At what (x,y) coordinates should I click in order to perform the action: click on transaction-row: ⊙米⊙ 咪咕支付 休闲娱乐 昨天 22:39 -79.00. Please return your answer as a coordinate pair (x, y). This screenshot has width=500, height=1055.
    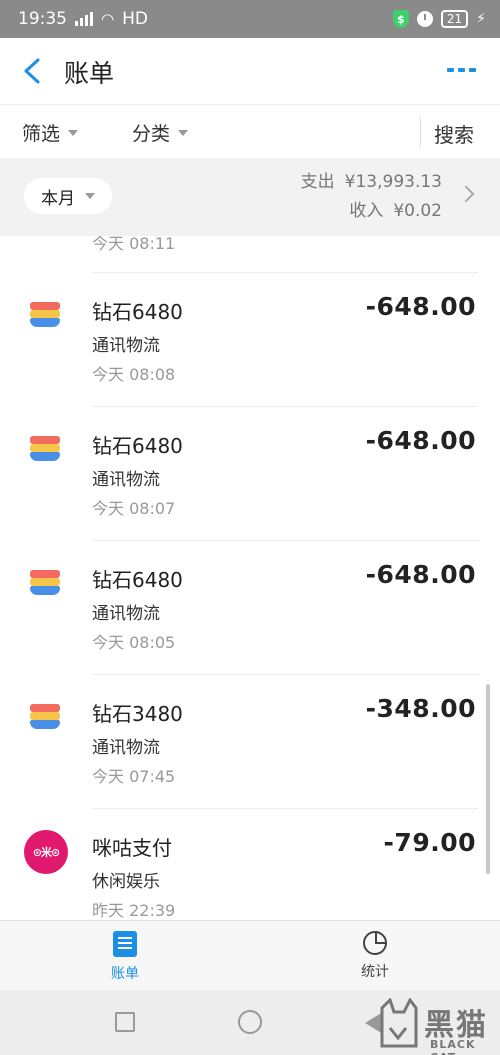
    Looking at the image, I should click on (250, 864).